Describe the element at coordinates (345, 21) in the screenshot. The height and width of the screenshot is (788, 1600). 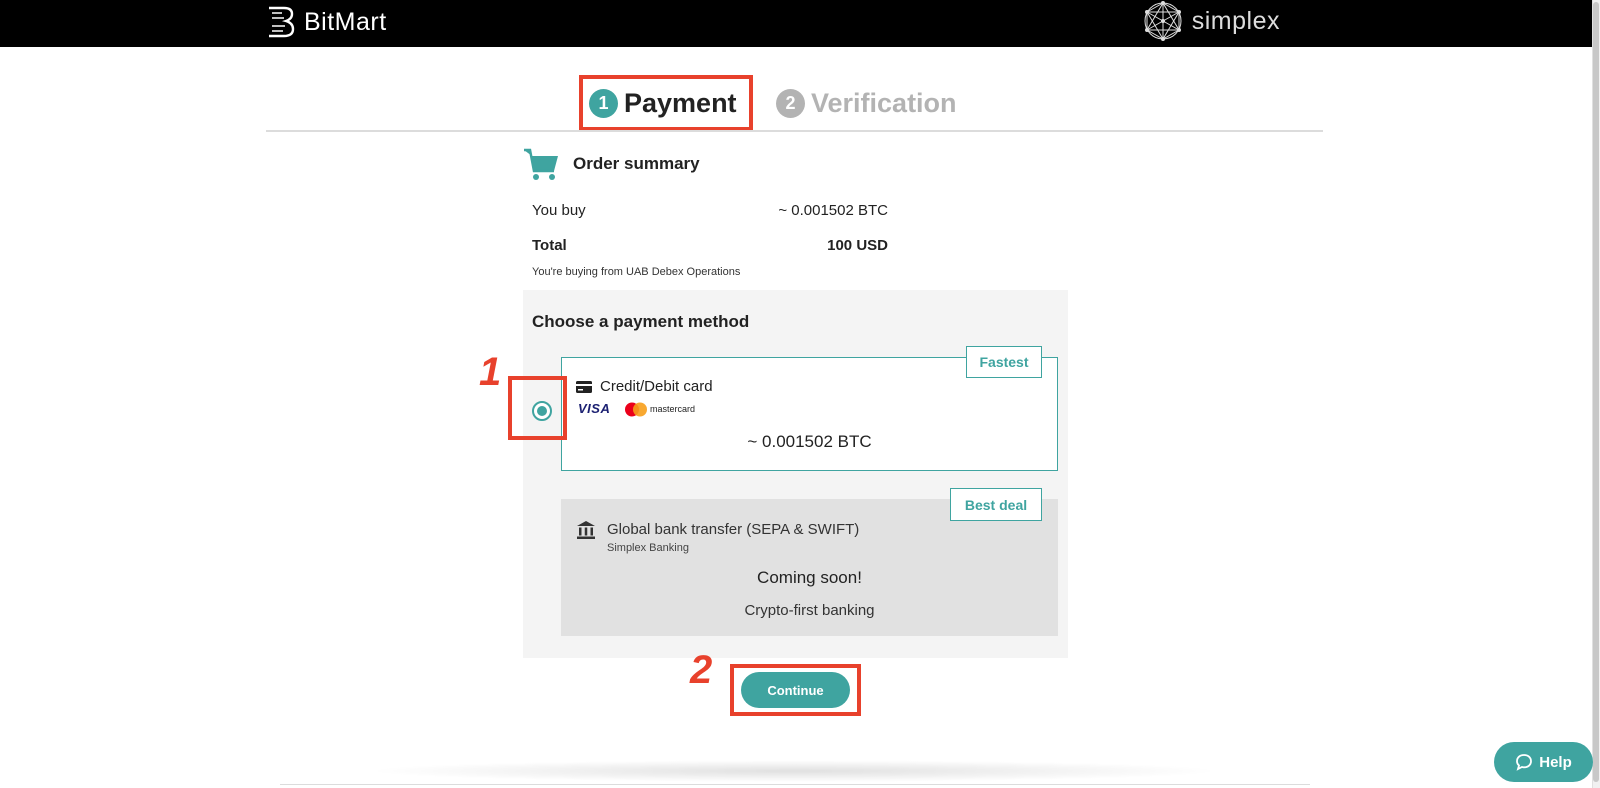
I see `bitmart-name: BitMart` at that location.